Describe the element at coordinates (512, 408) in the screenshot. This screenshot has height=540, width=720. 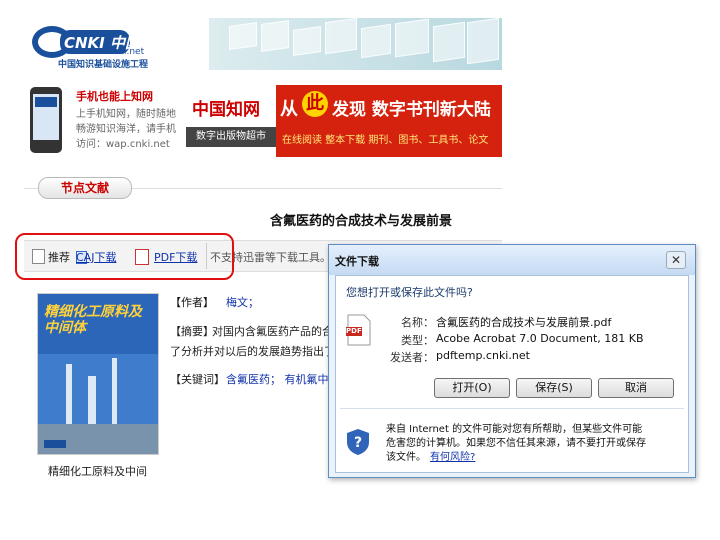
I see `dialog-separator` at that location.